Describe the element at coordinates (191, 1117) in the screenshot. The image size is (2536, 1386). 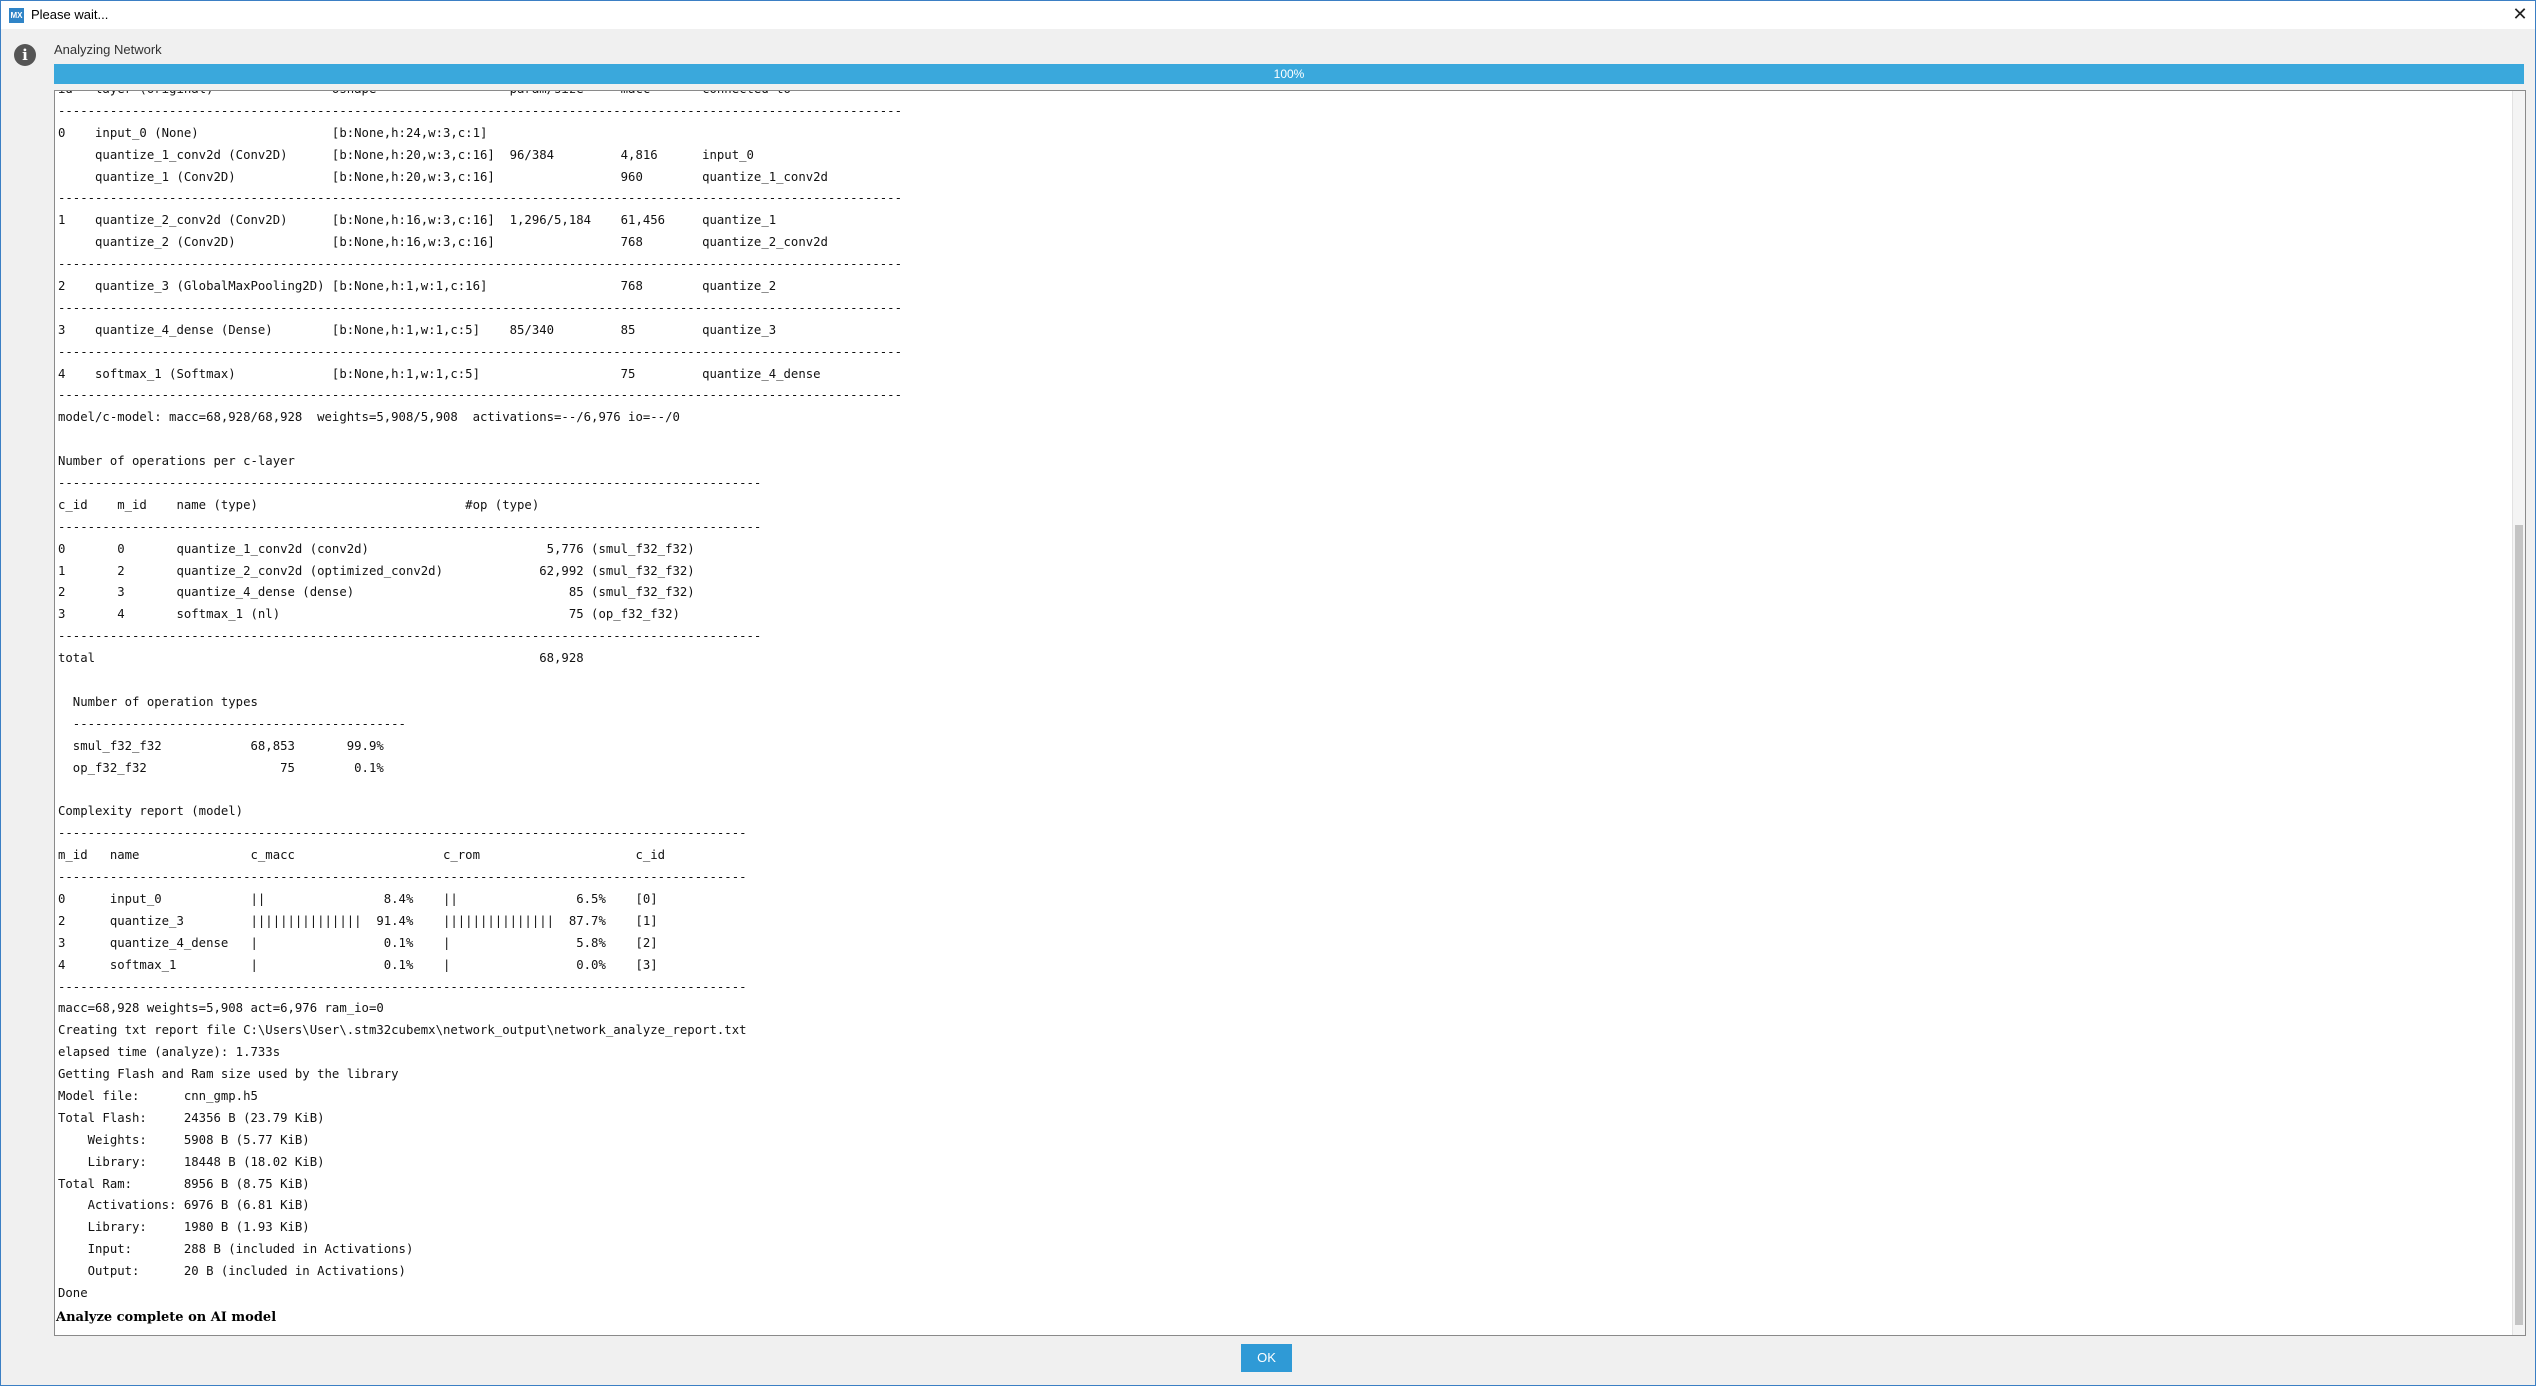
I see `log-line: Total Flash: 24356 B (23.79 KiB)` at that location.